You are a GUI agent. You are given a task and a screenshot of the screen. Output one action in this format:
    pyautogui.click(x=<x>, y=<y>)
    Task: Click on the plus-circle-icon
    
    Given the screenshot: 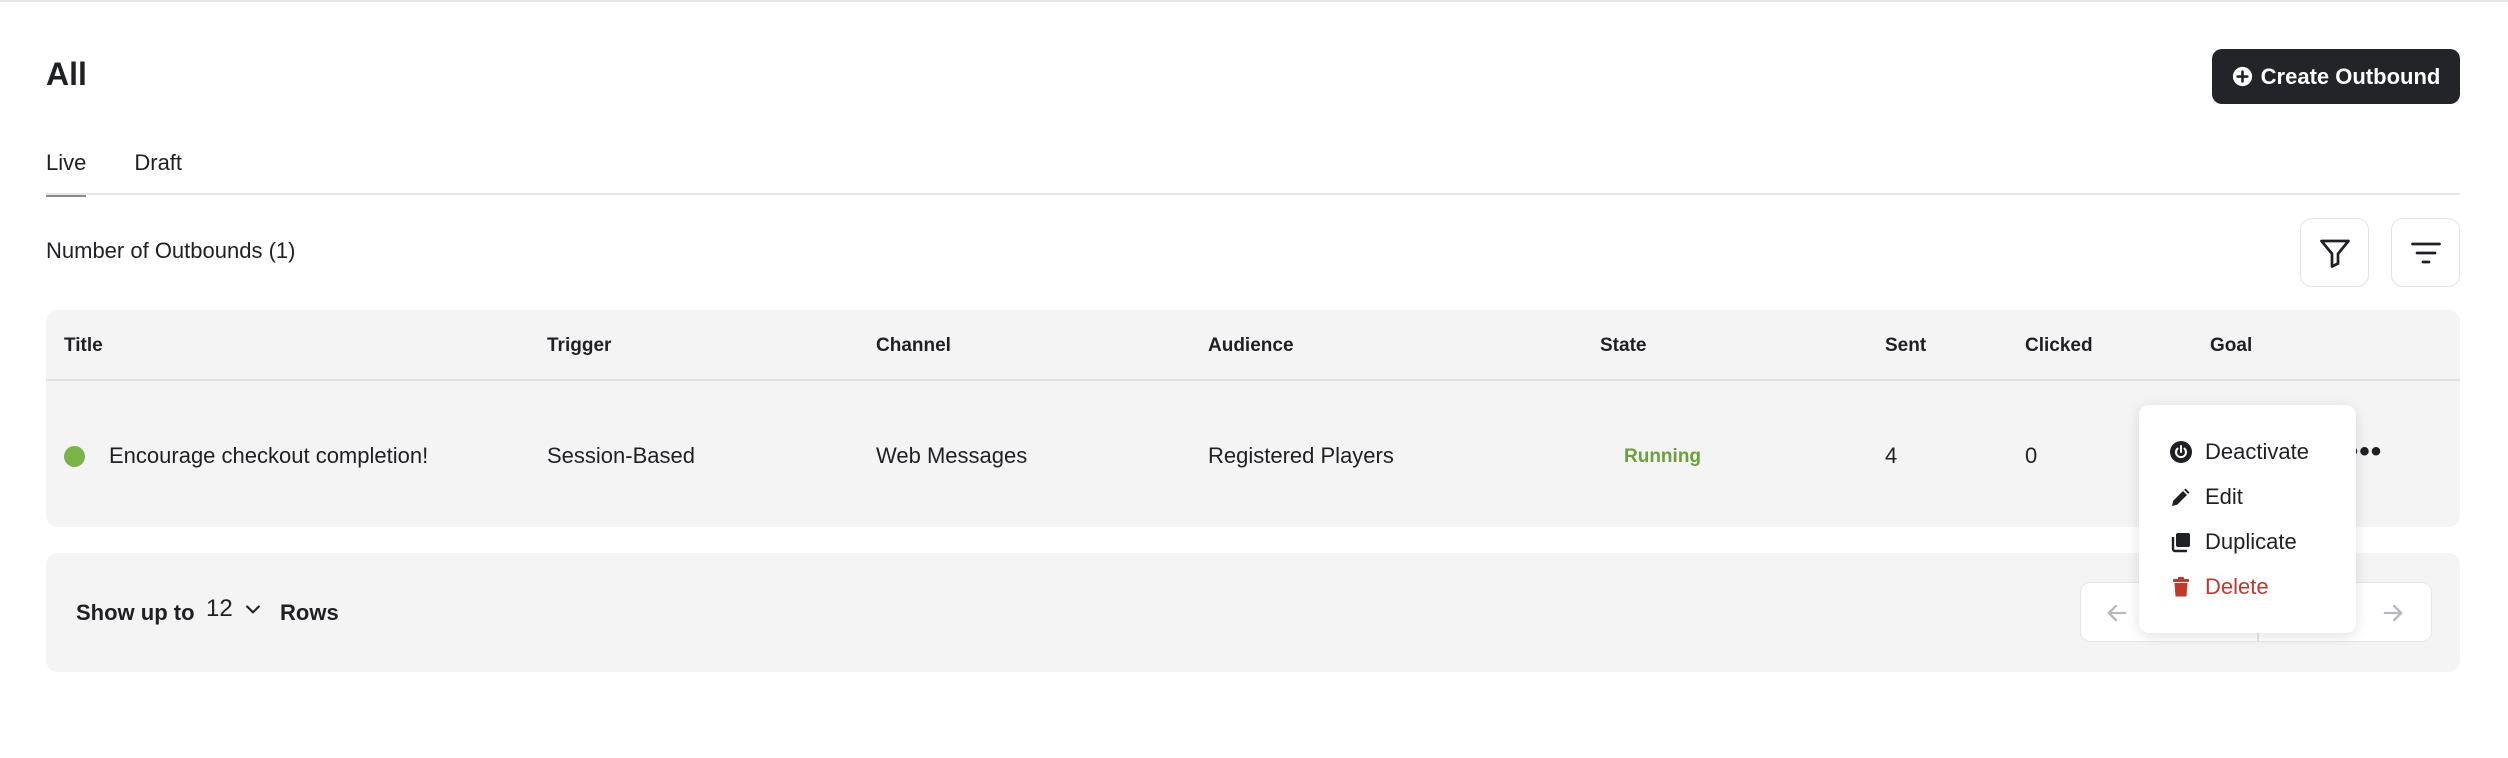 What is the action you would take?
    pyautogui.click(x=2242, y=76)
    